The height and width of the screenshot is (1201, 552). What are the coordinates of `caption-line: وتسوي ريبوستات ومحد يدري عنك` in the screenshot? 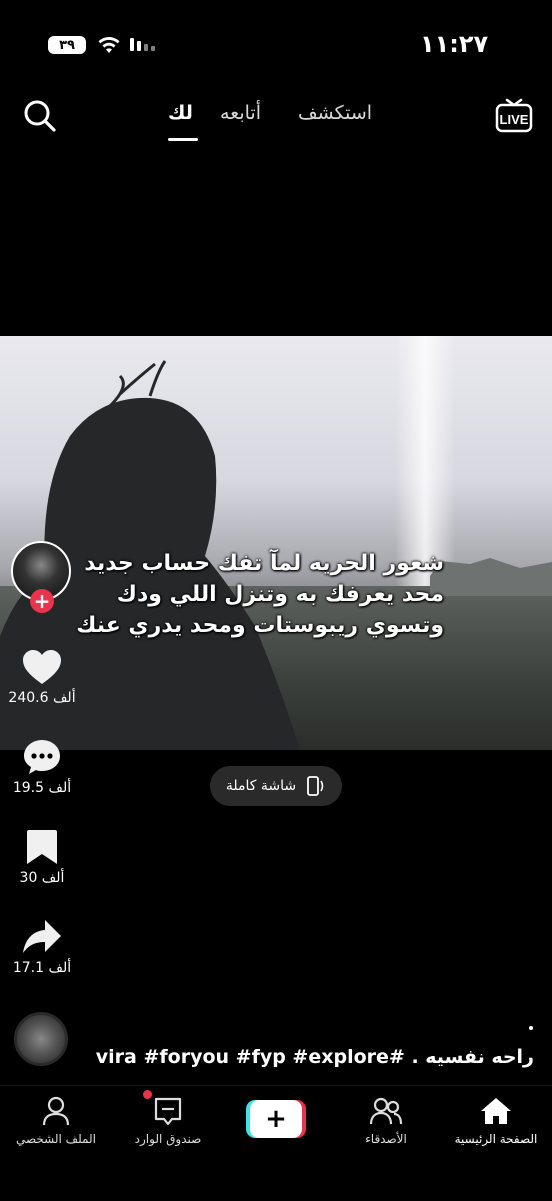 It's located at (260, 625).